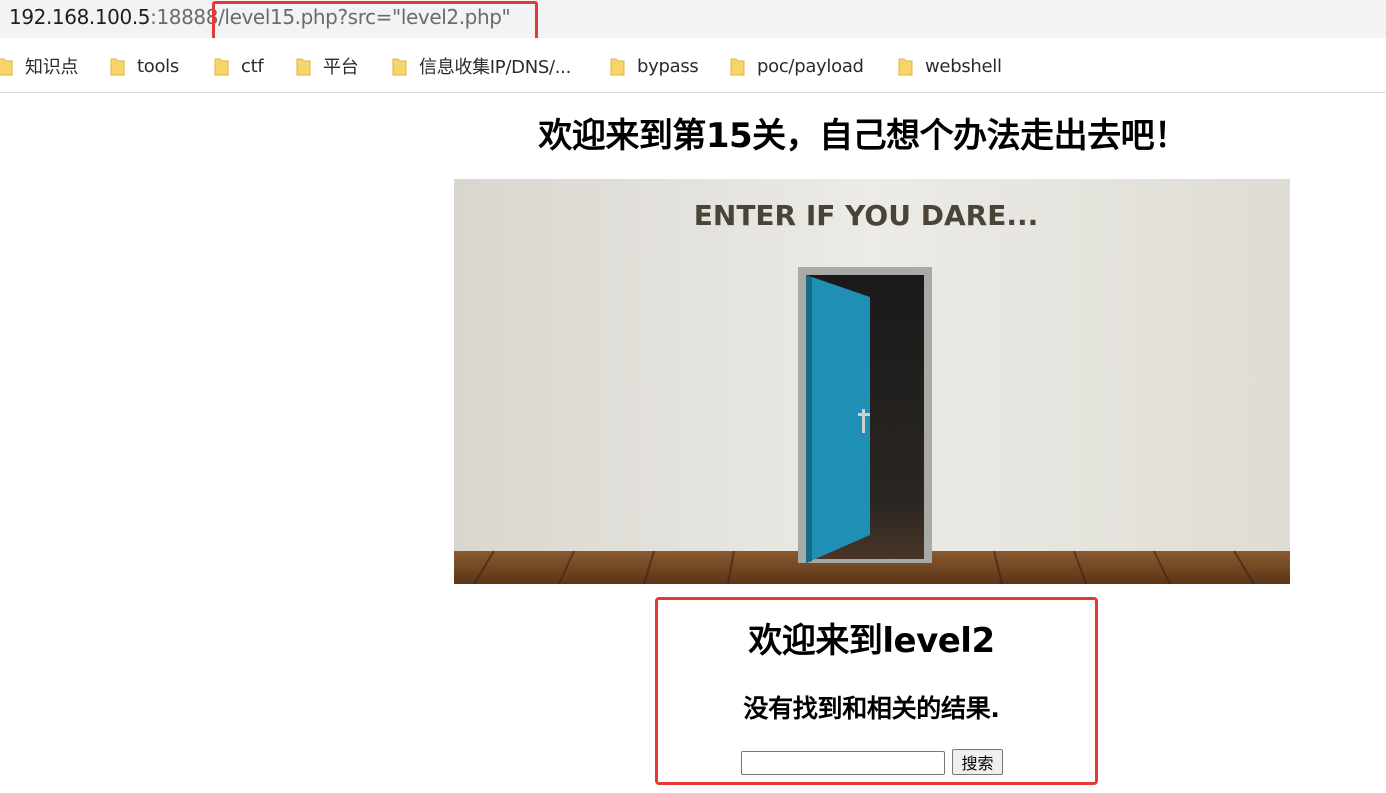 The height and width of the screenshot is (793, 1386). What do you see at coordinates (810, 66) in the screenshot?
I see `bookmark-label: poc/payload` at bounding box center [810, 66].